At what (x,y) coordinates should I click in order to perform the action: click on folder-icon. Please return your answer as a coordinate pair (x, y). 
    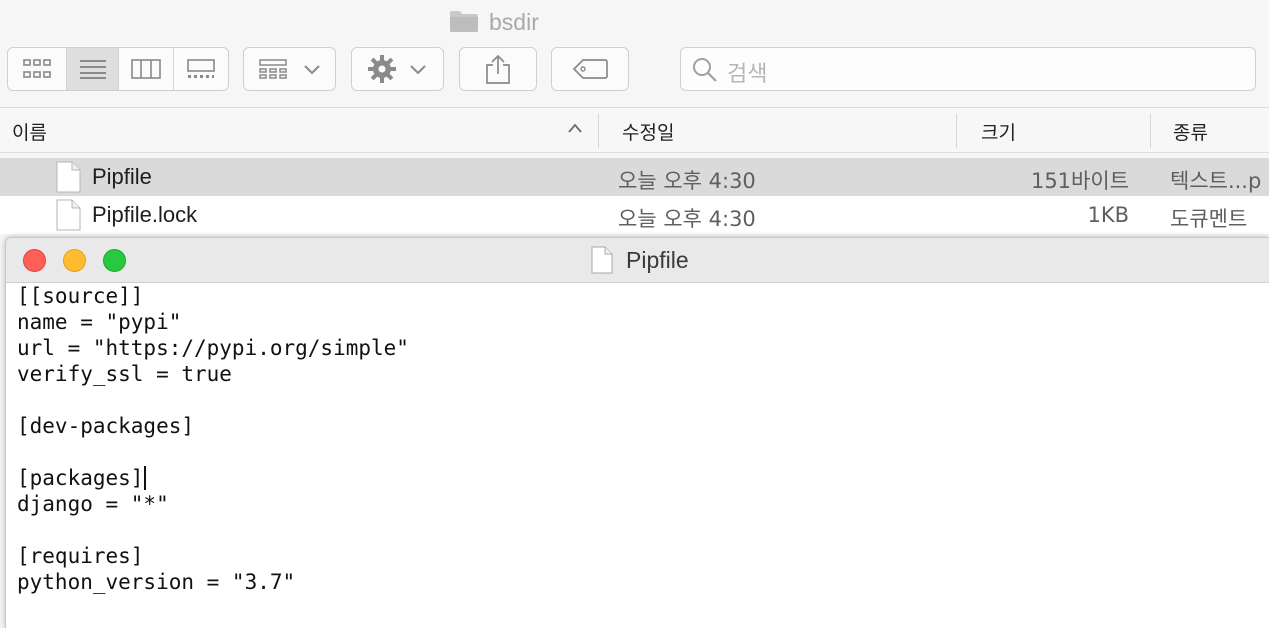
    Looking at the image, I should click on (464, 21).